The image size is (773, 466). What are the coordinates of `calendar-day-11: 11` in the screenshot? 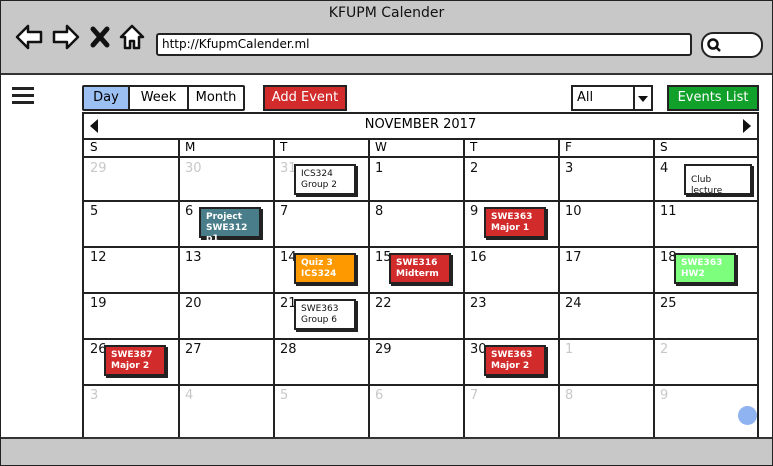 It's located at (668, 211).